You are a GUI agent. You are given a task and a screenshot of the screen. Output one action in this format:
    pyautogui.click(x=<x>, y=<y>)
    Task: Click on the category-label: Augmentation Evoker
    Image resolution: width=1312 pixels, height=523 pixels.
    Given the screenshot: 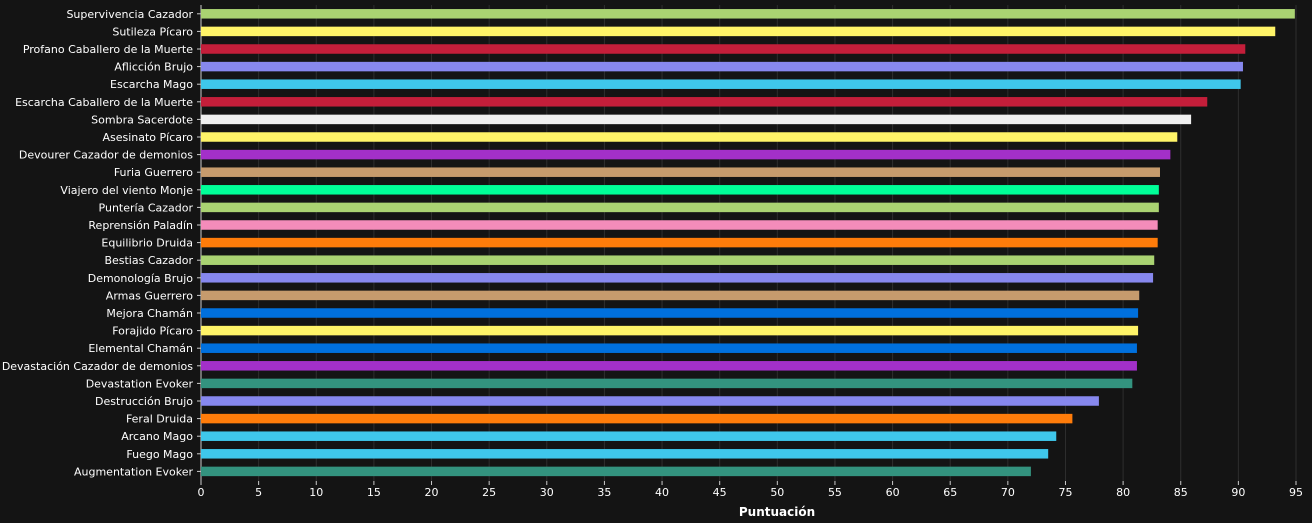 What is the action you would take?
    pyautogui.click(x=133, y=471)
    